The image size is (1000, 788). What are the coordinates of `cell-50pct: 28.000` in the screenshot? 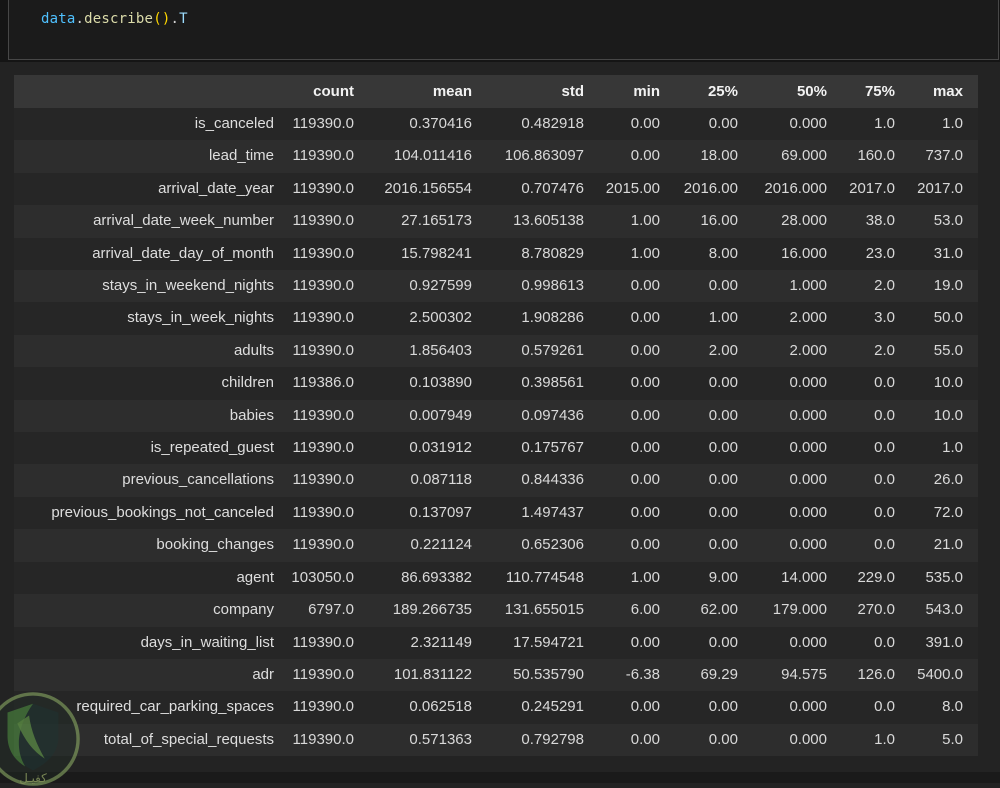 It's located at (804, 221).